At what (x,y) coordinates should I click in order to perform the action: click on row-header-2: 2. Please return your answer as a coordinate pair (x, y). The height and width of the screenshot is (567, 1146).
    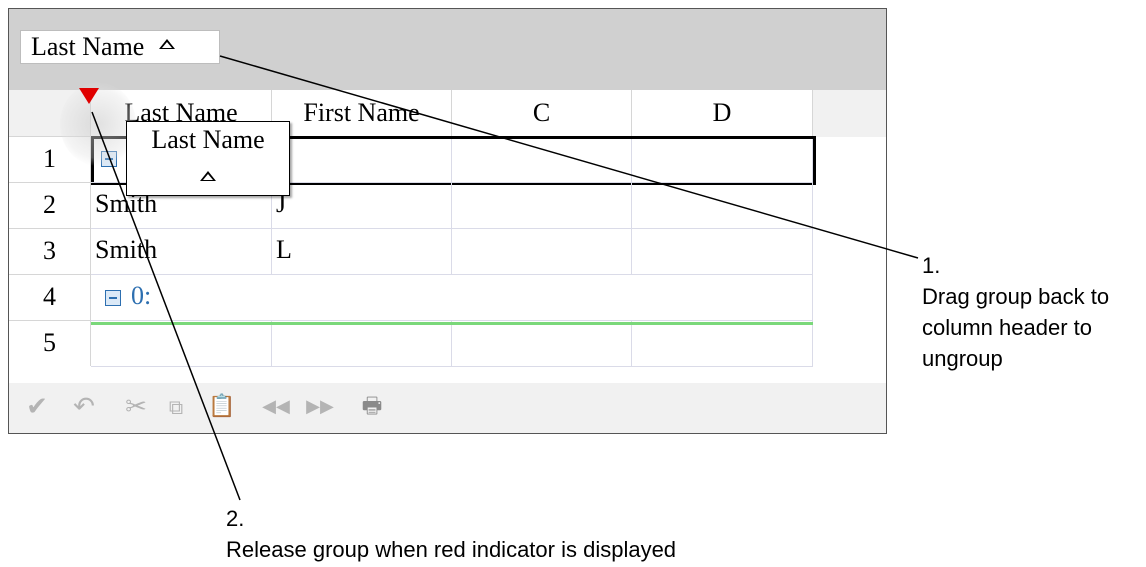
    Looking at the image, I should click on (50, 205).